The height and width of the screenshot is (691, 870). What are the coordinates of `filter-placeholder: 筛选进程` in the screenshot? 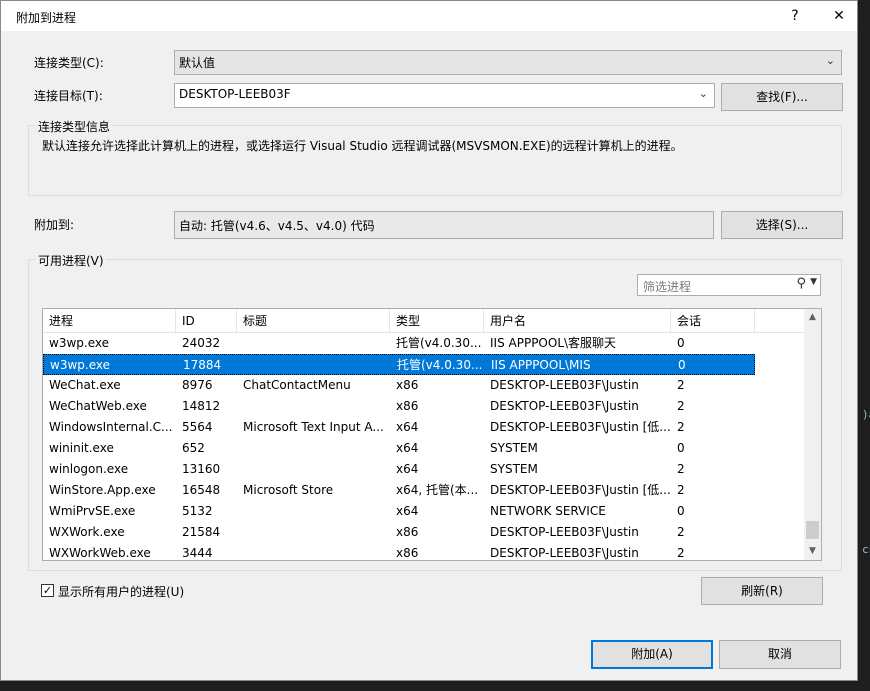 It's located at (667, 287).